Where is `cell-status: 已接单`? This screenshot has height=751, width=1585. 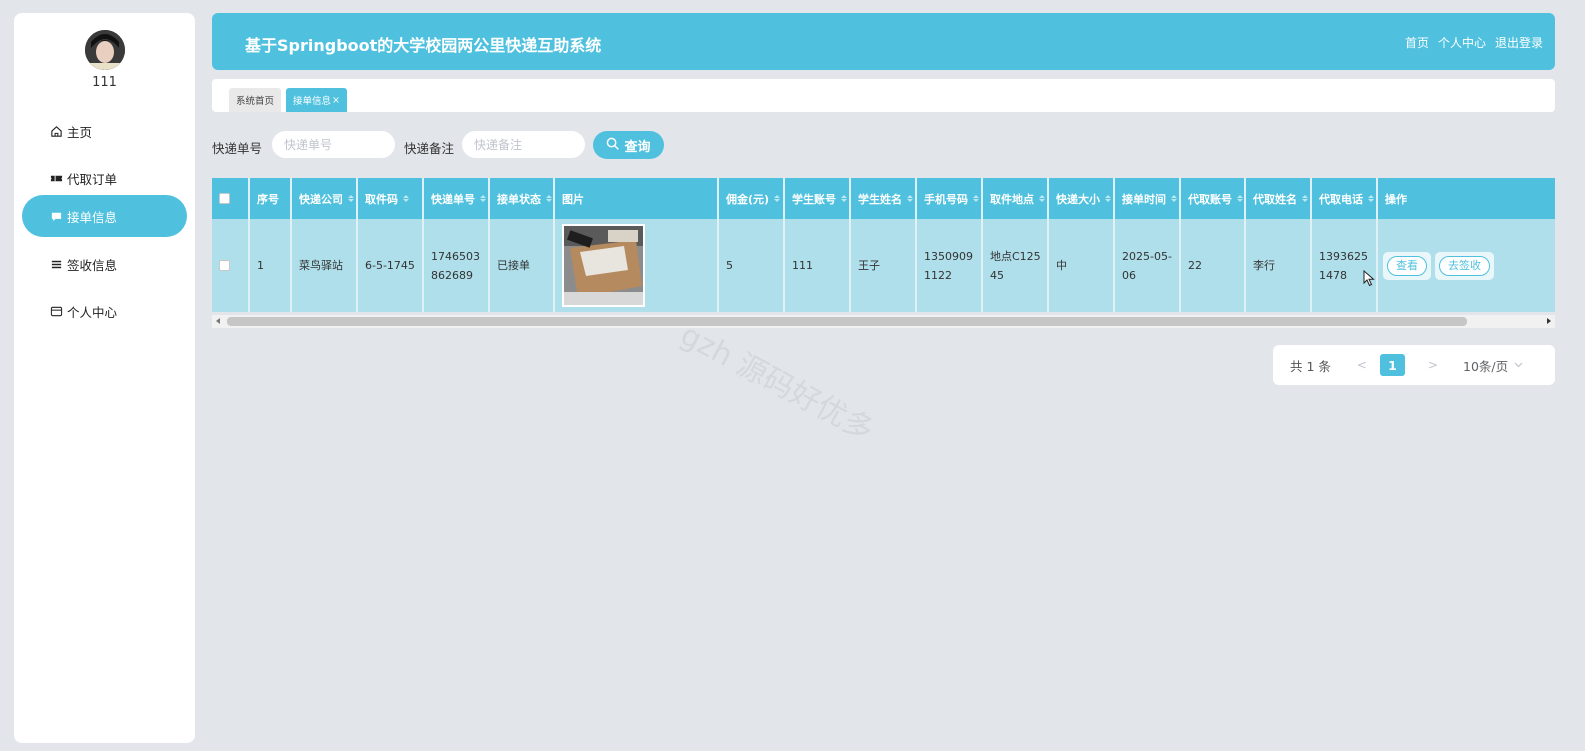
cell-status: 已接单 is located at coordinates (513, 265).